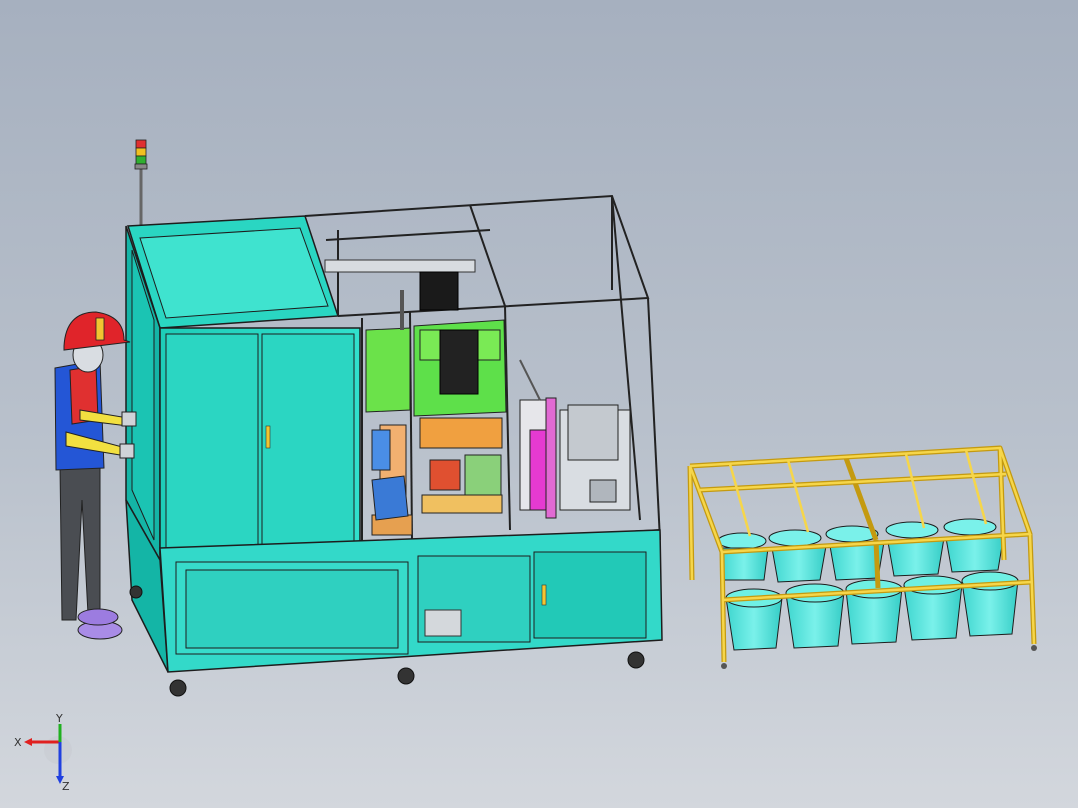 The image size is (1078, 808). I want to click on operator-figure, so click(95, 475).